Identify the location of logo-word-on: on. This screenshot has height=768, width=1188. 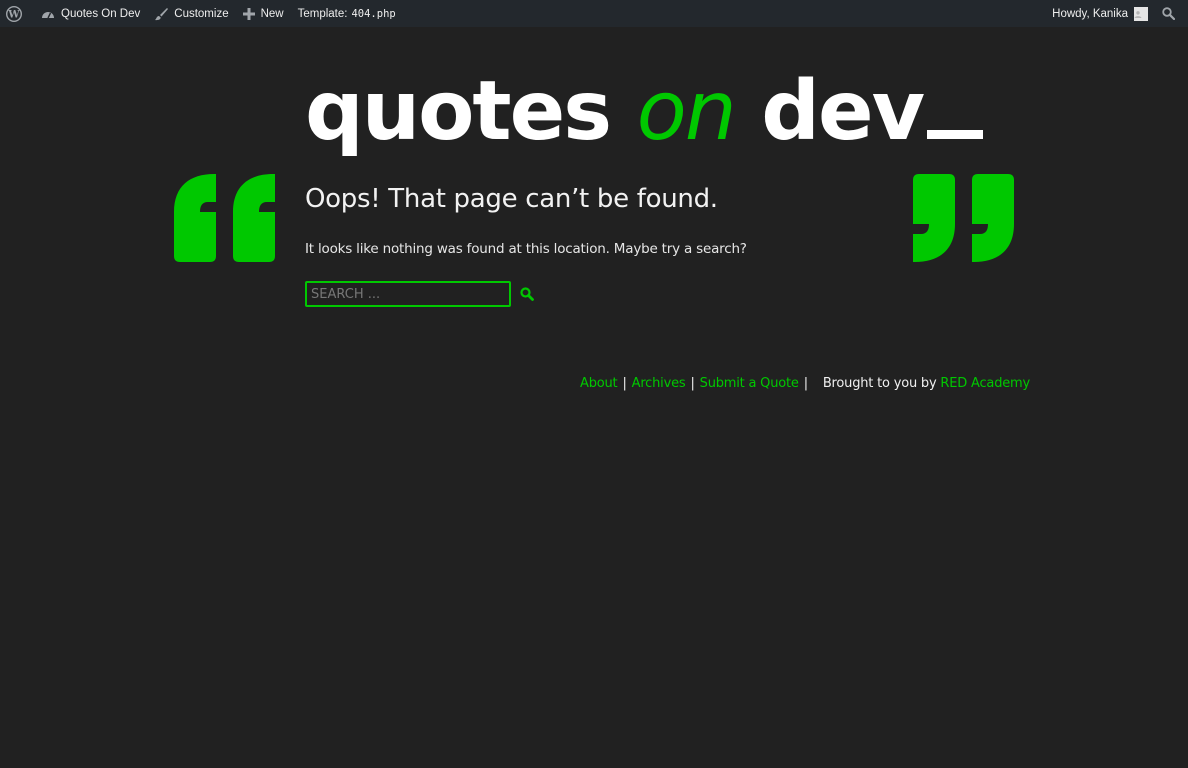
(686, 111).